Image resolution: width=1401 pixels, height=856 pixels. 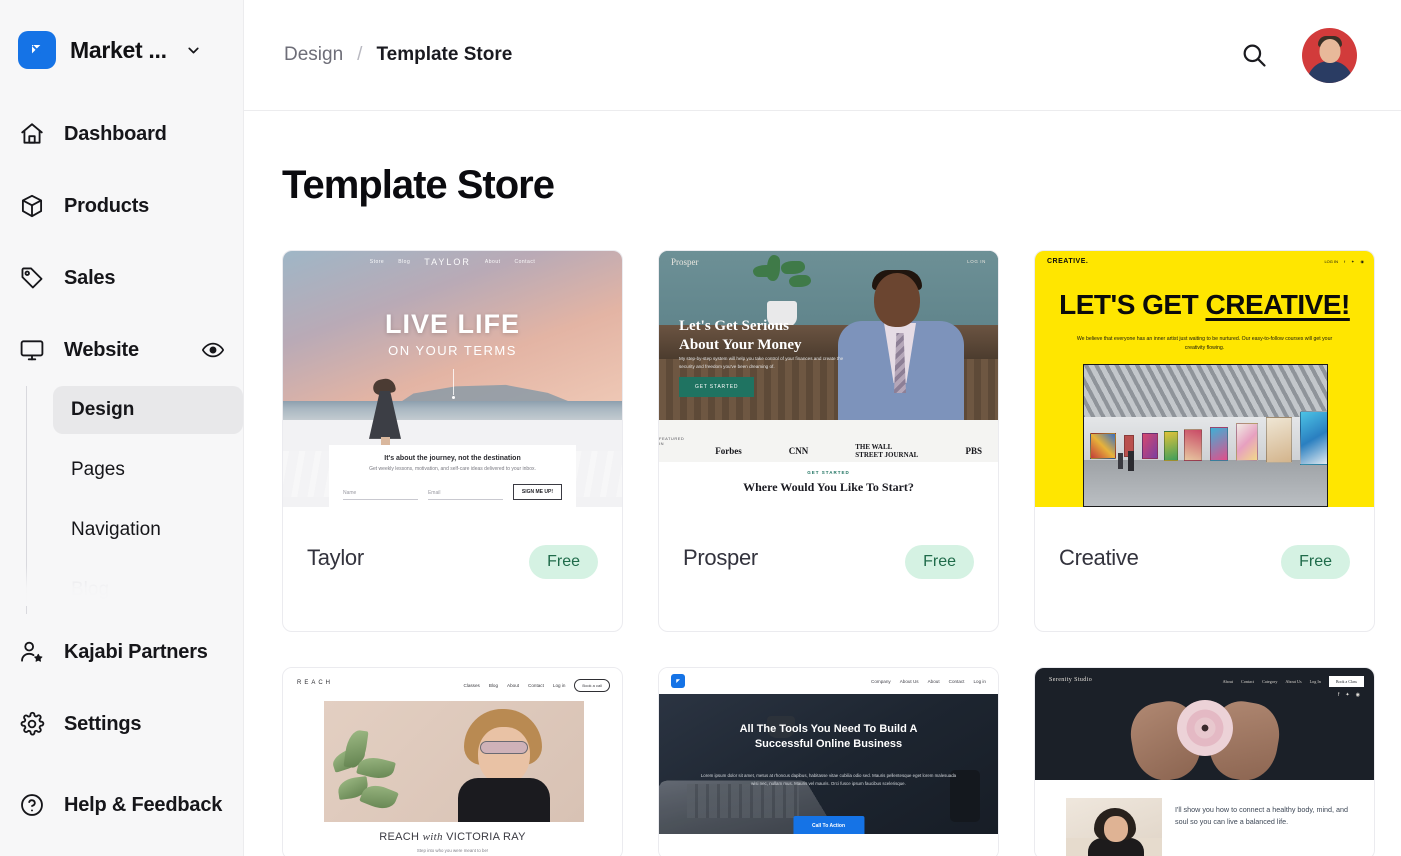 I want to click on topbar-actions, so click(x=1298, y=55).